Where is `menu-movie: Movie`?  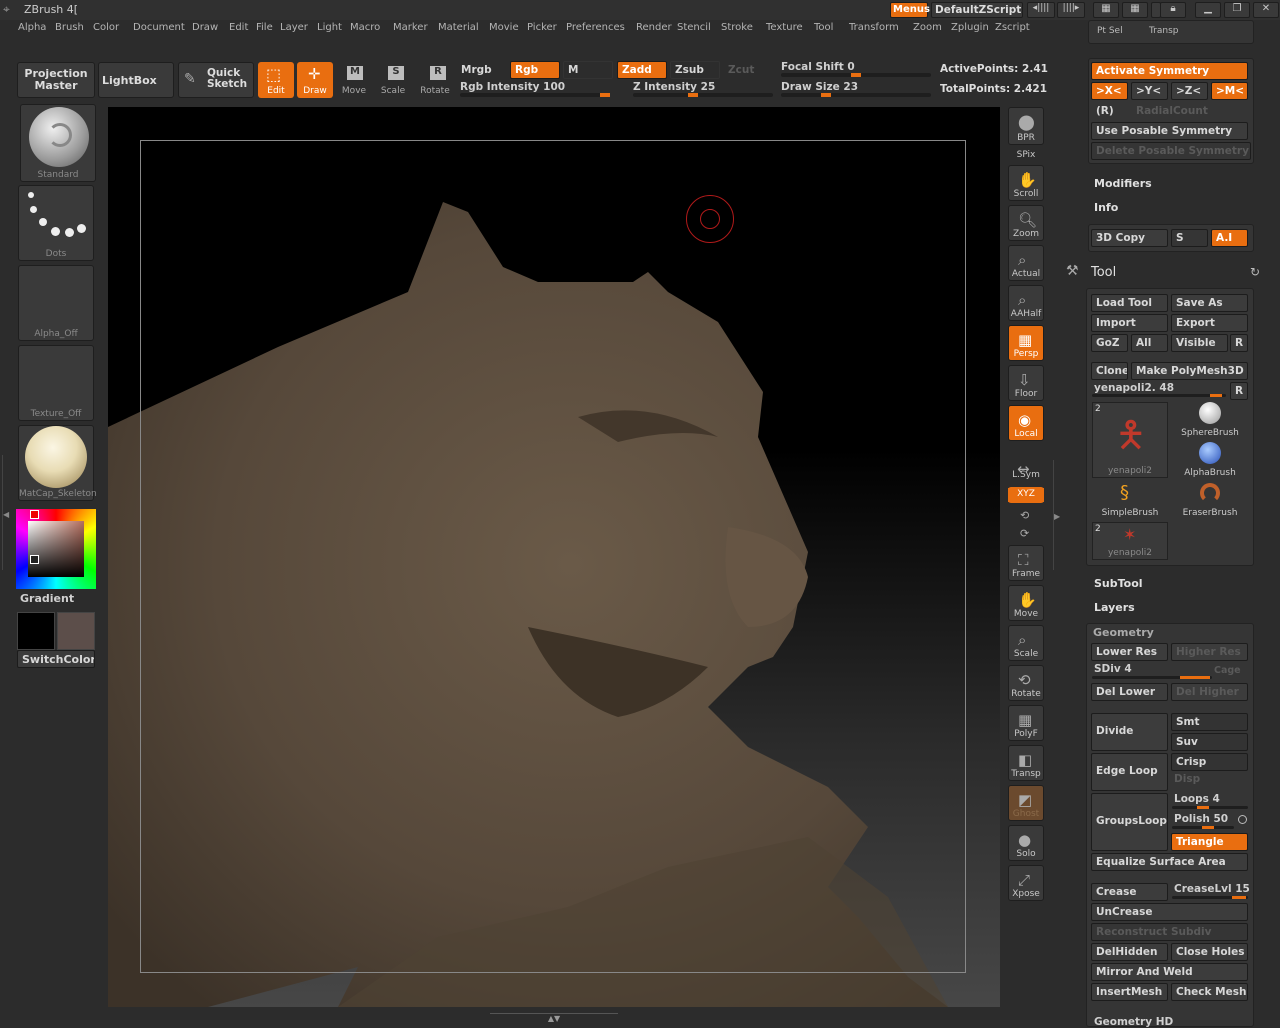
menu-movie: Movie is located at coordinates (504, 27).